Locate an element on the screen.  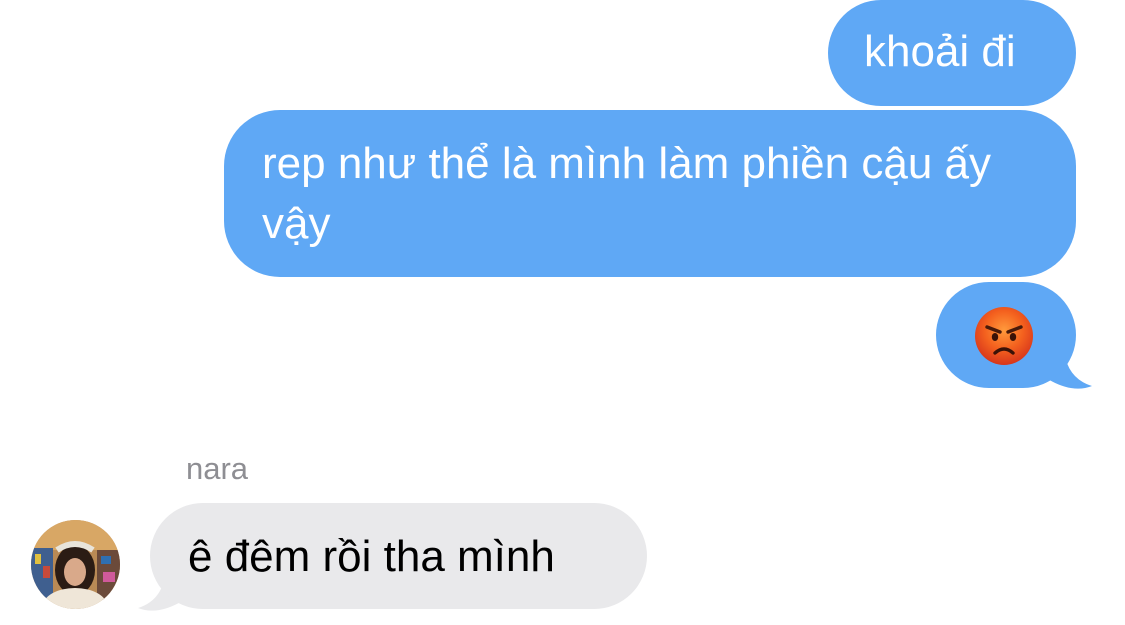
sent-emoji-bubble is located at coordinates (1006, 335).